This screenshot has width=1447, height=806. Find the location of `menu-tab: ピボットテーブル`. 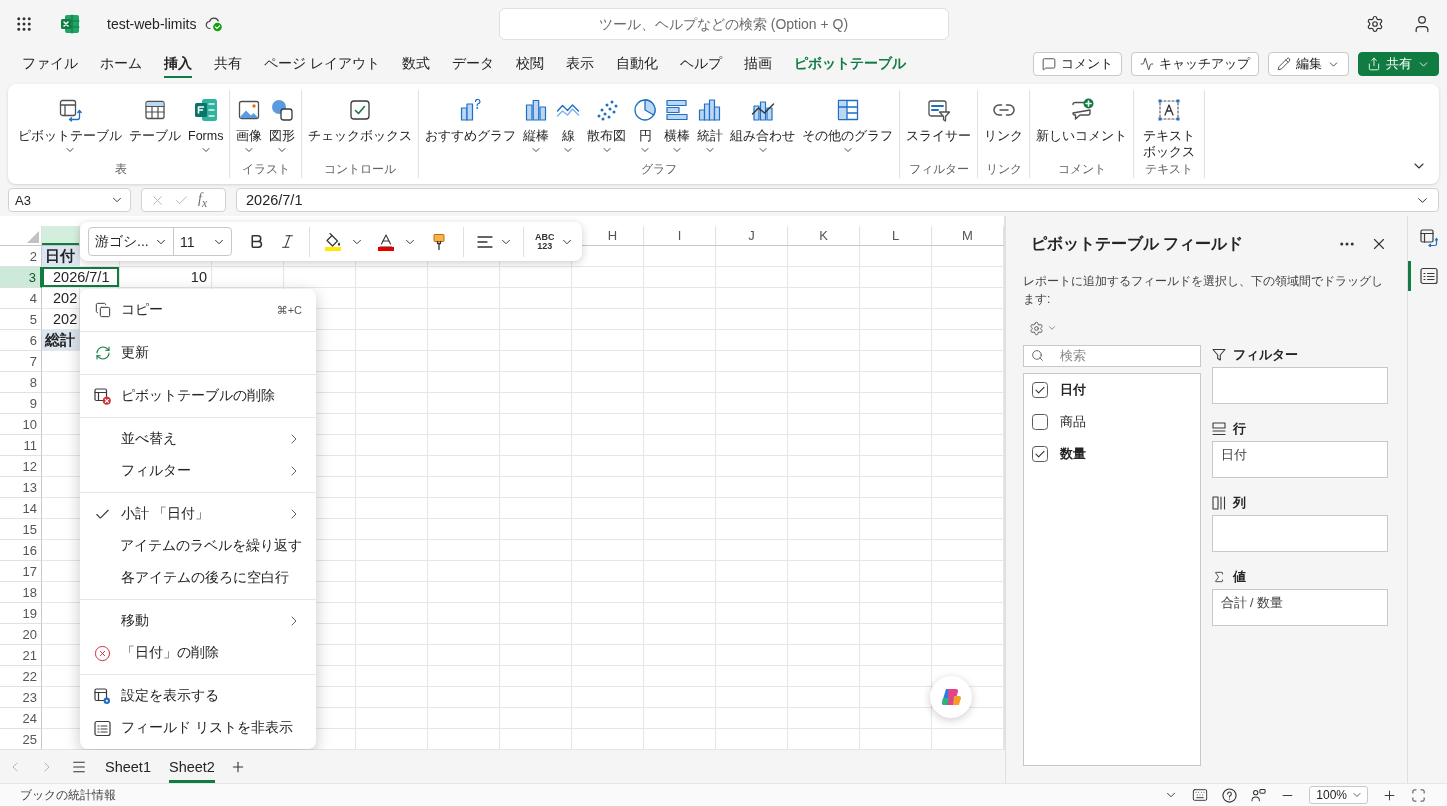

menu-tab: ピボットテーブル is located at coordinates (849, 64).